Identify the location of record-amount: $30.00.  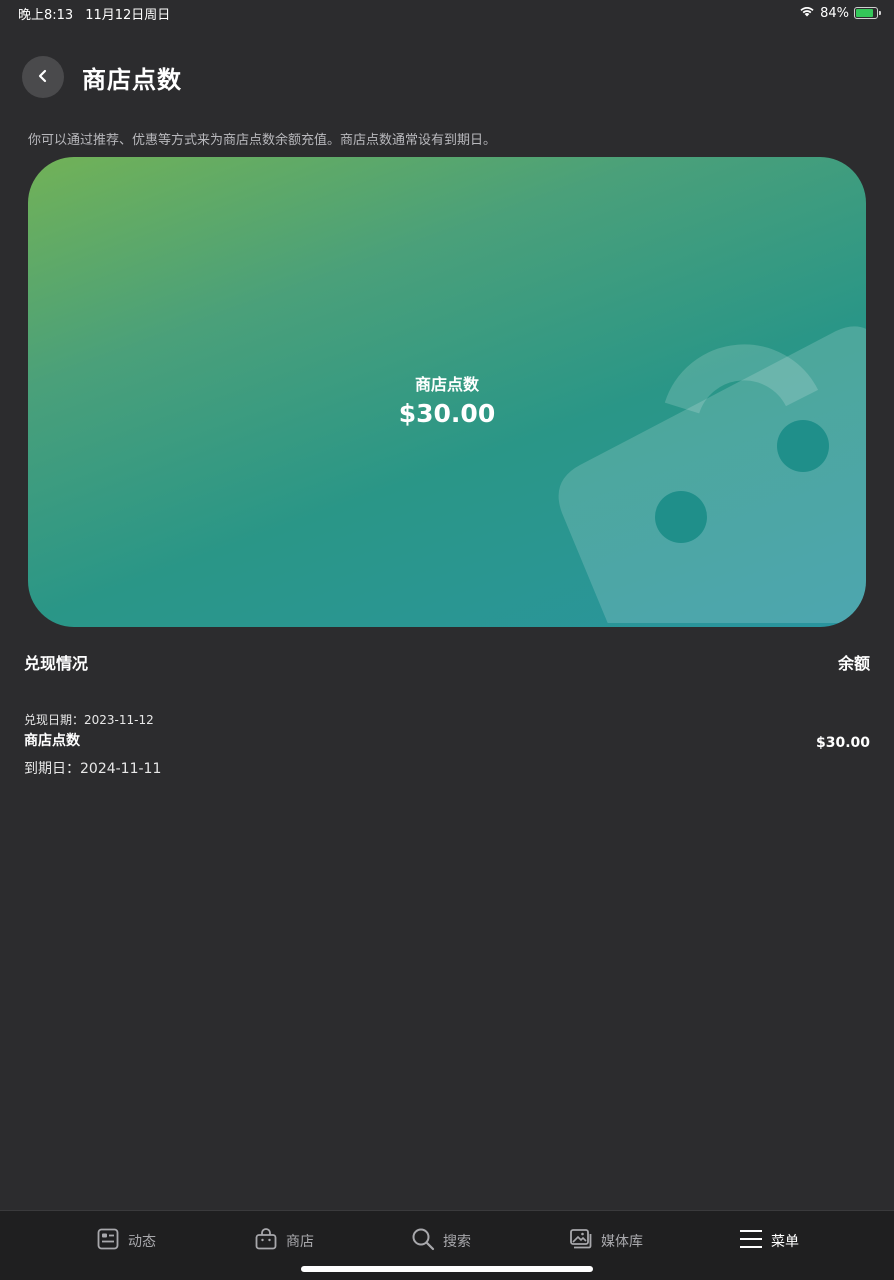
(842, 743).